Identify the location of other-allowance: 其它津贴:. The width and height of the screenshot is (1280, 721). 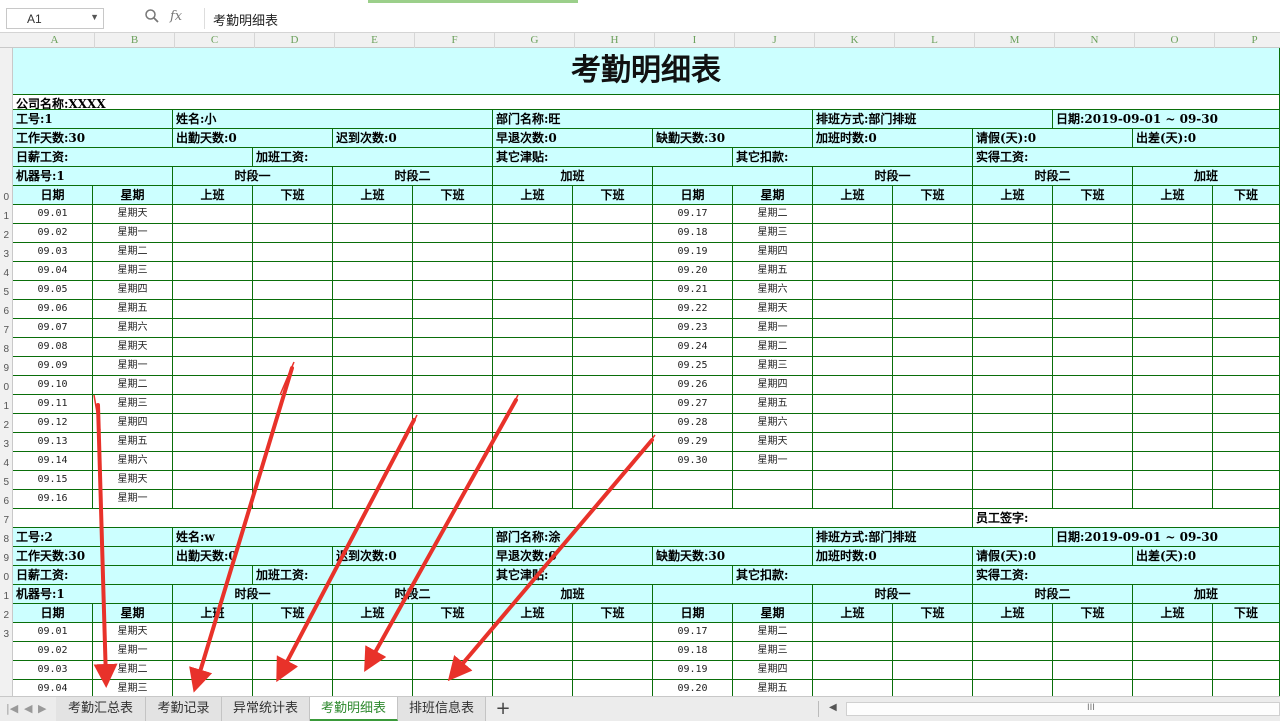
(613, 575).